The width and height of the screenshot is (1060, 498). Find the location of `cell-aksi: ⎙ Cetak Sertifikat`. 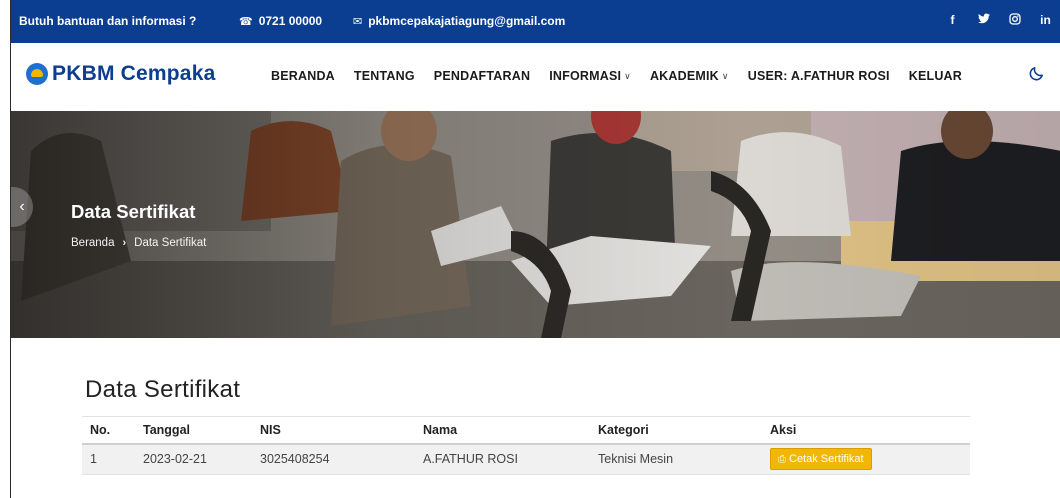

cell-aksi: ⎙ Cetak Sertifikat is located at coordinates (866, 459).